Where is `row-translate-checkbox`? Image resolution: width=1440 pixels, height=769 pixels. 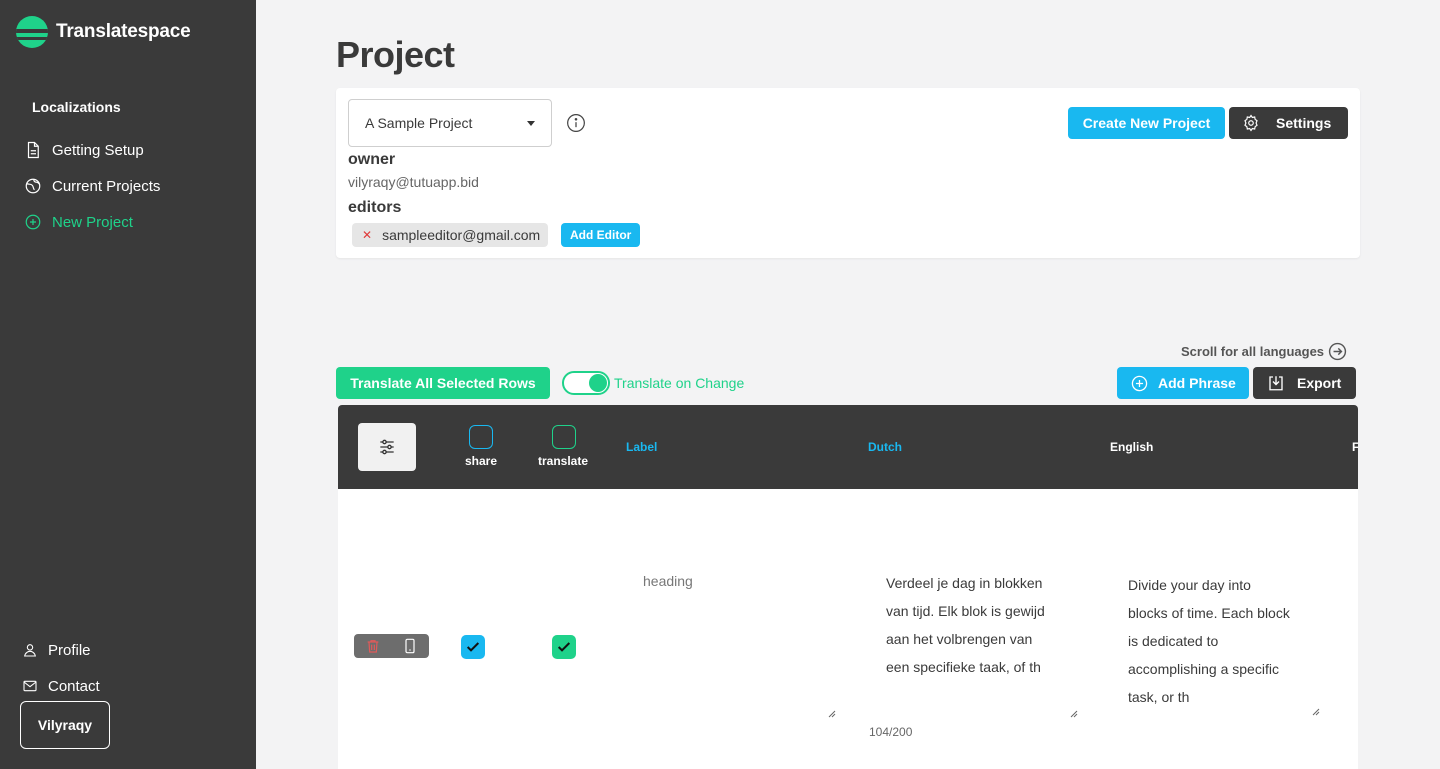 row-translate-checkbox is located at coordinates (564, 647).